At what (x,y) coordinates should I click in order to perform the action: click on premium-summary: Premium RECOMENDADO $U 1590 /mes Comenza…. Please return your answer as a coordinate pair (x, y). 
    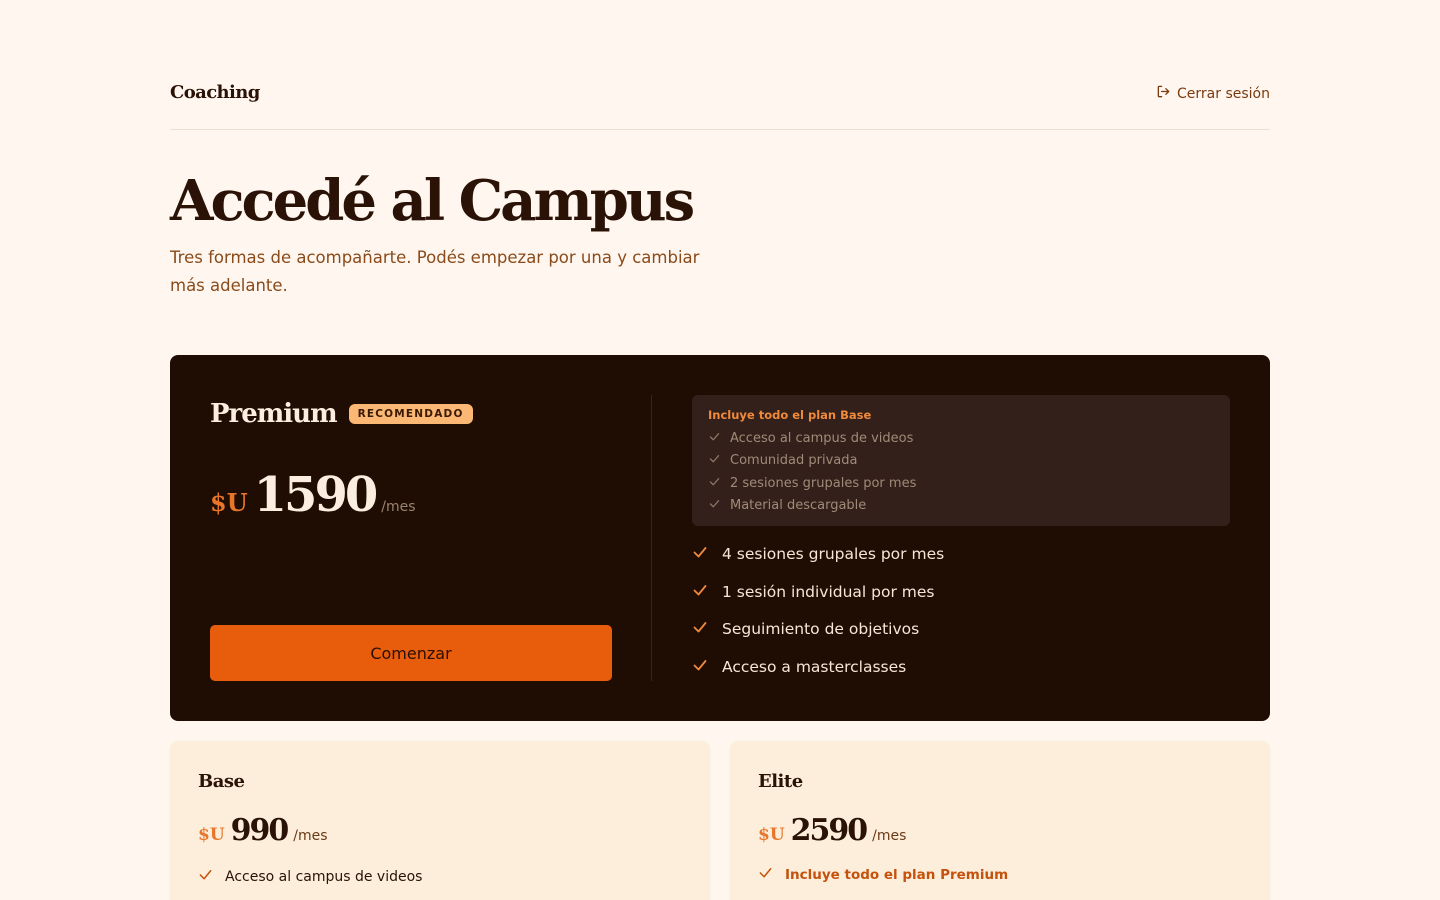
    Looking at the image, I should click on (411, 538).